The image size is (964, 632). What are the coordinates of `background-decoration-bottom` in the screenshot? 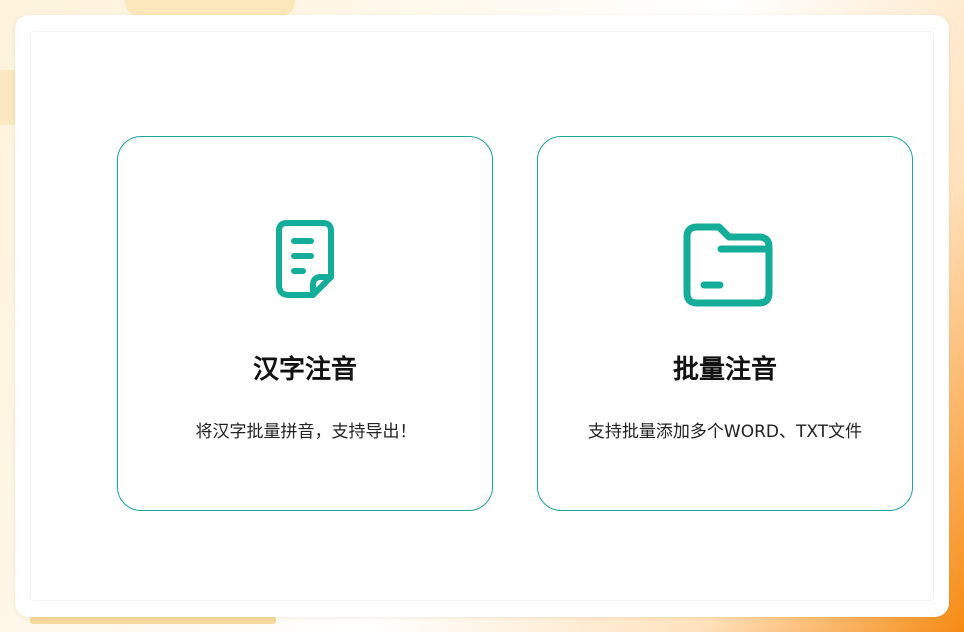 It's located at (153, 620).